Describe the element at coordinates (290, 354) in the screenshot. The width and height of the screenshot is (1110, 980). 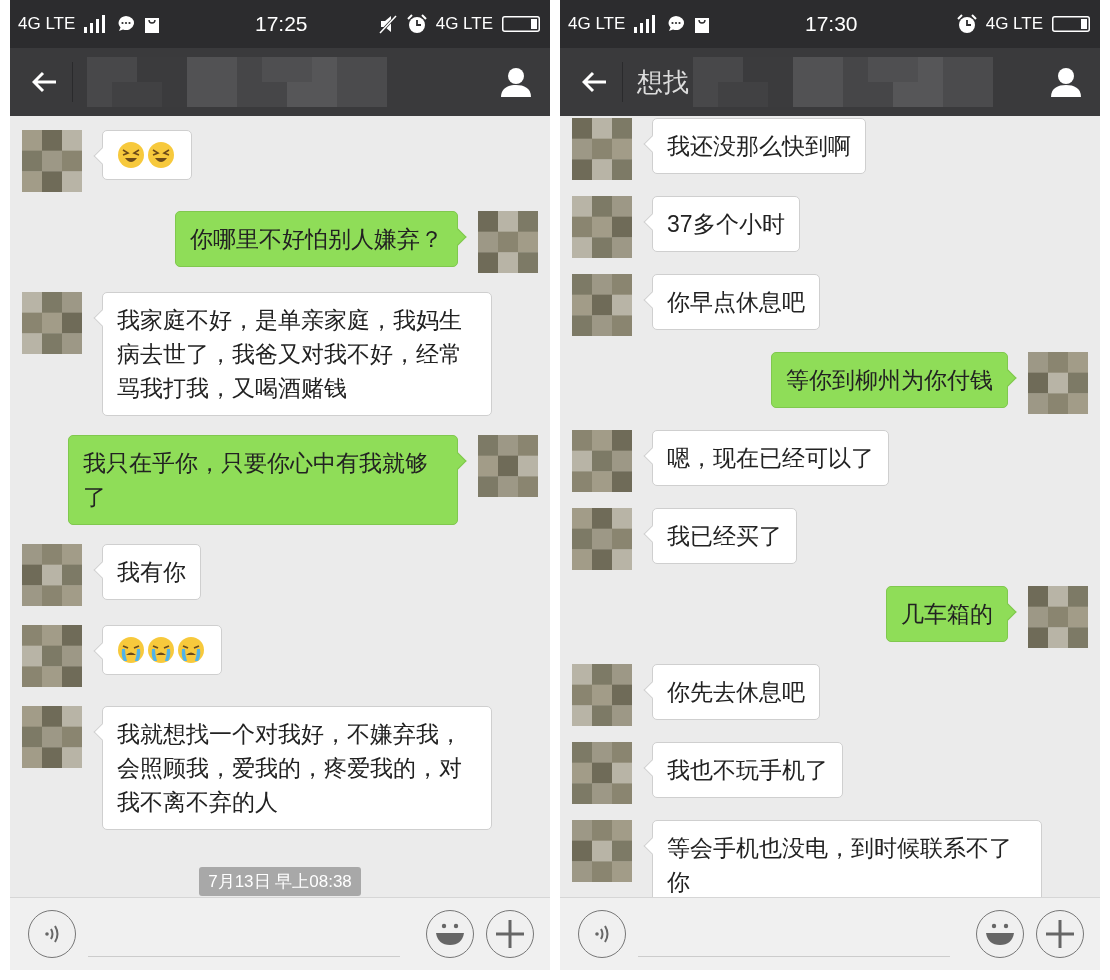
I see `message-text: 我家庭不好，是单亲家庭，我妈生病去世了，我爸又对我不好，经常骂我打我，又喝酒赌钱` at that location.